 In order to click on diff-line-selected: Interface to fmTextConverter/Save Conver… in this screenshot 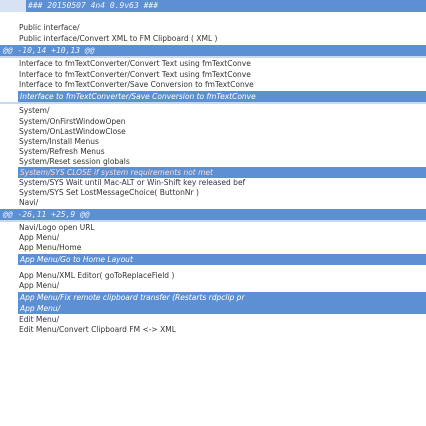, I will do `click(222, 96)`.